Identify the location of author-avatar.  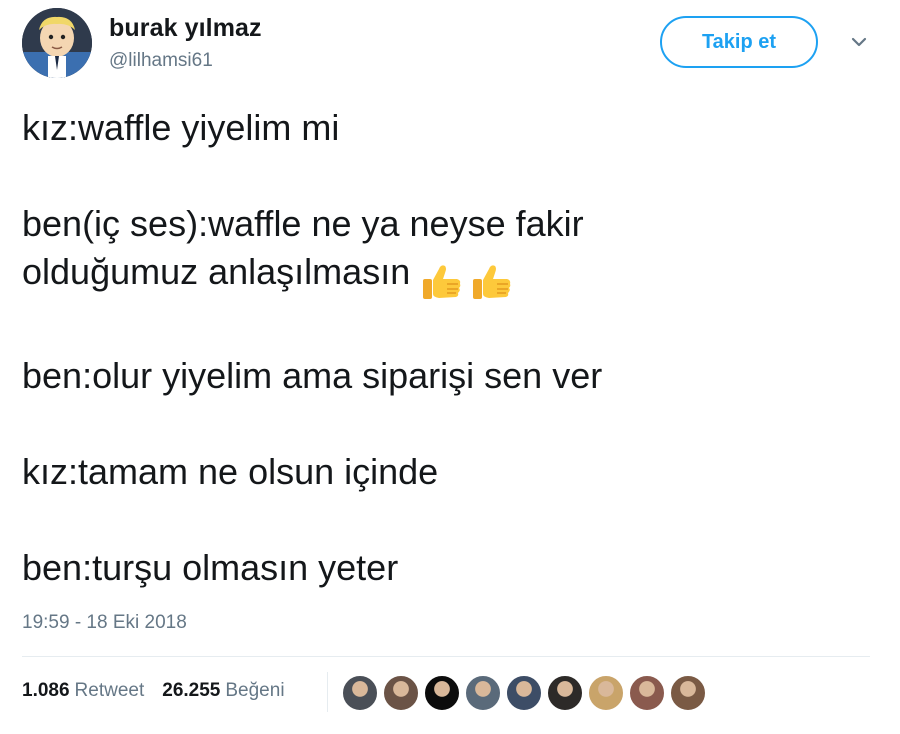
(57, 43).